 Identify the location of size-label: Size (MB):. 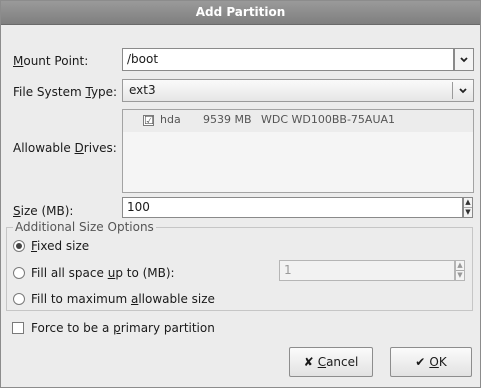
(43, 211).